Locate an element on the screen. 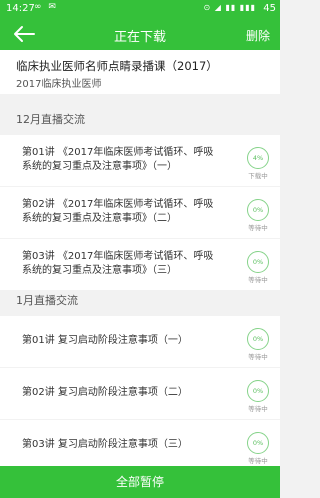  pause-all-button: 全部暂停 is located at coordinates (140, 482).